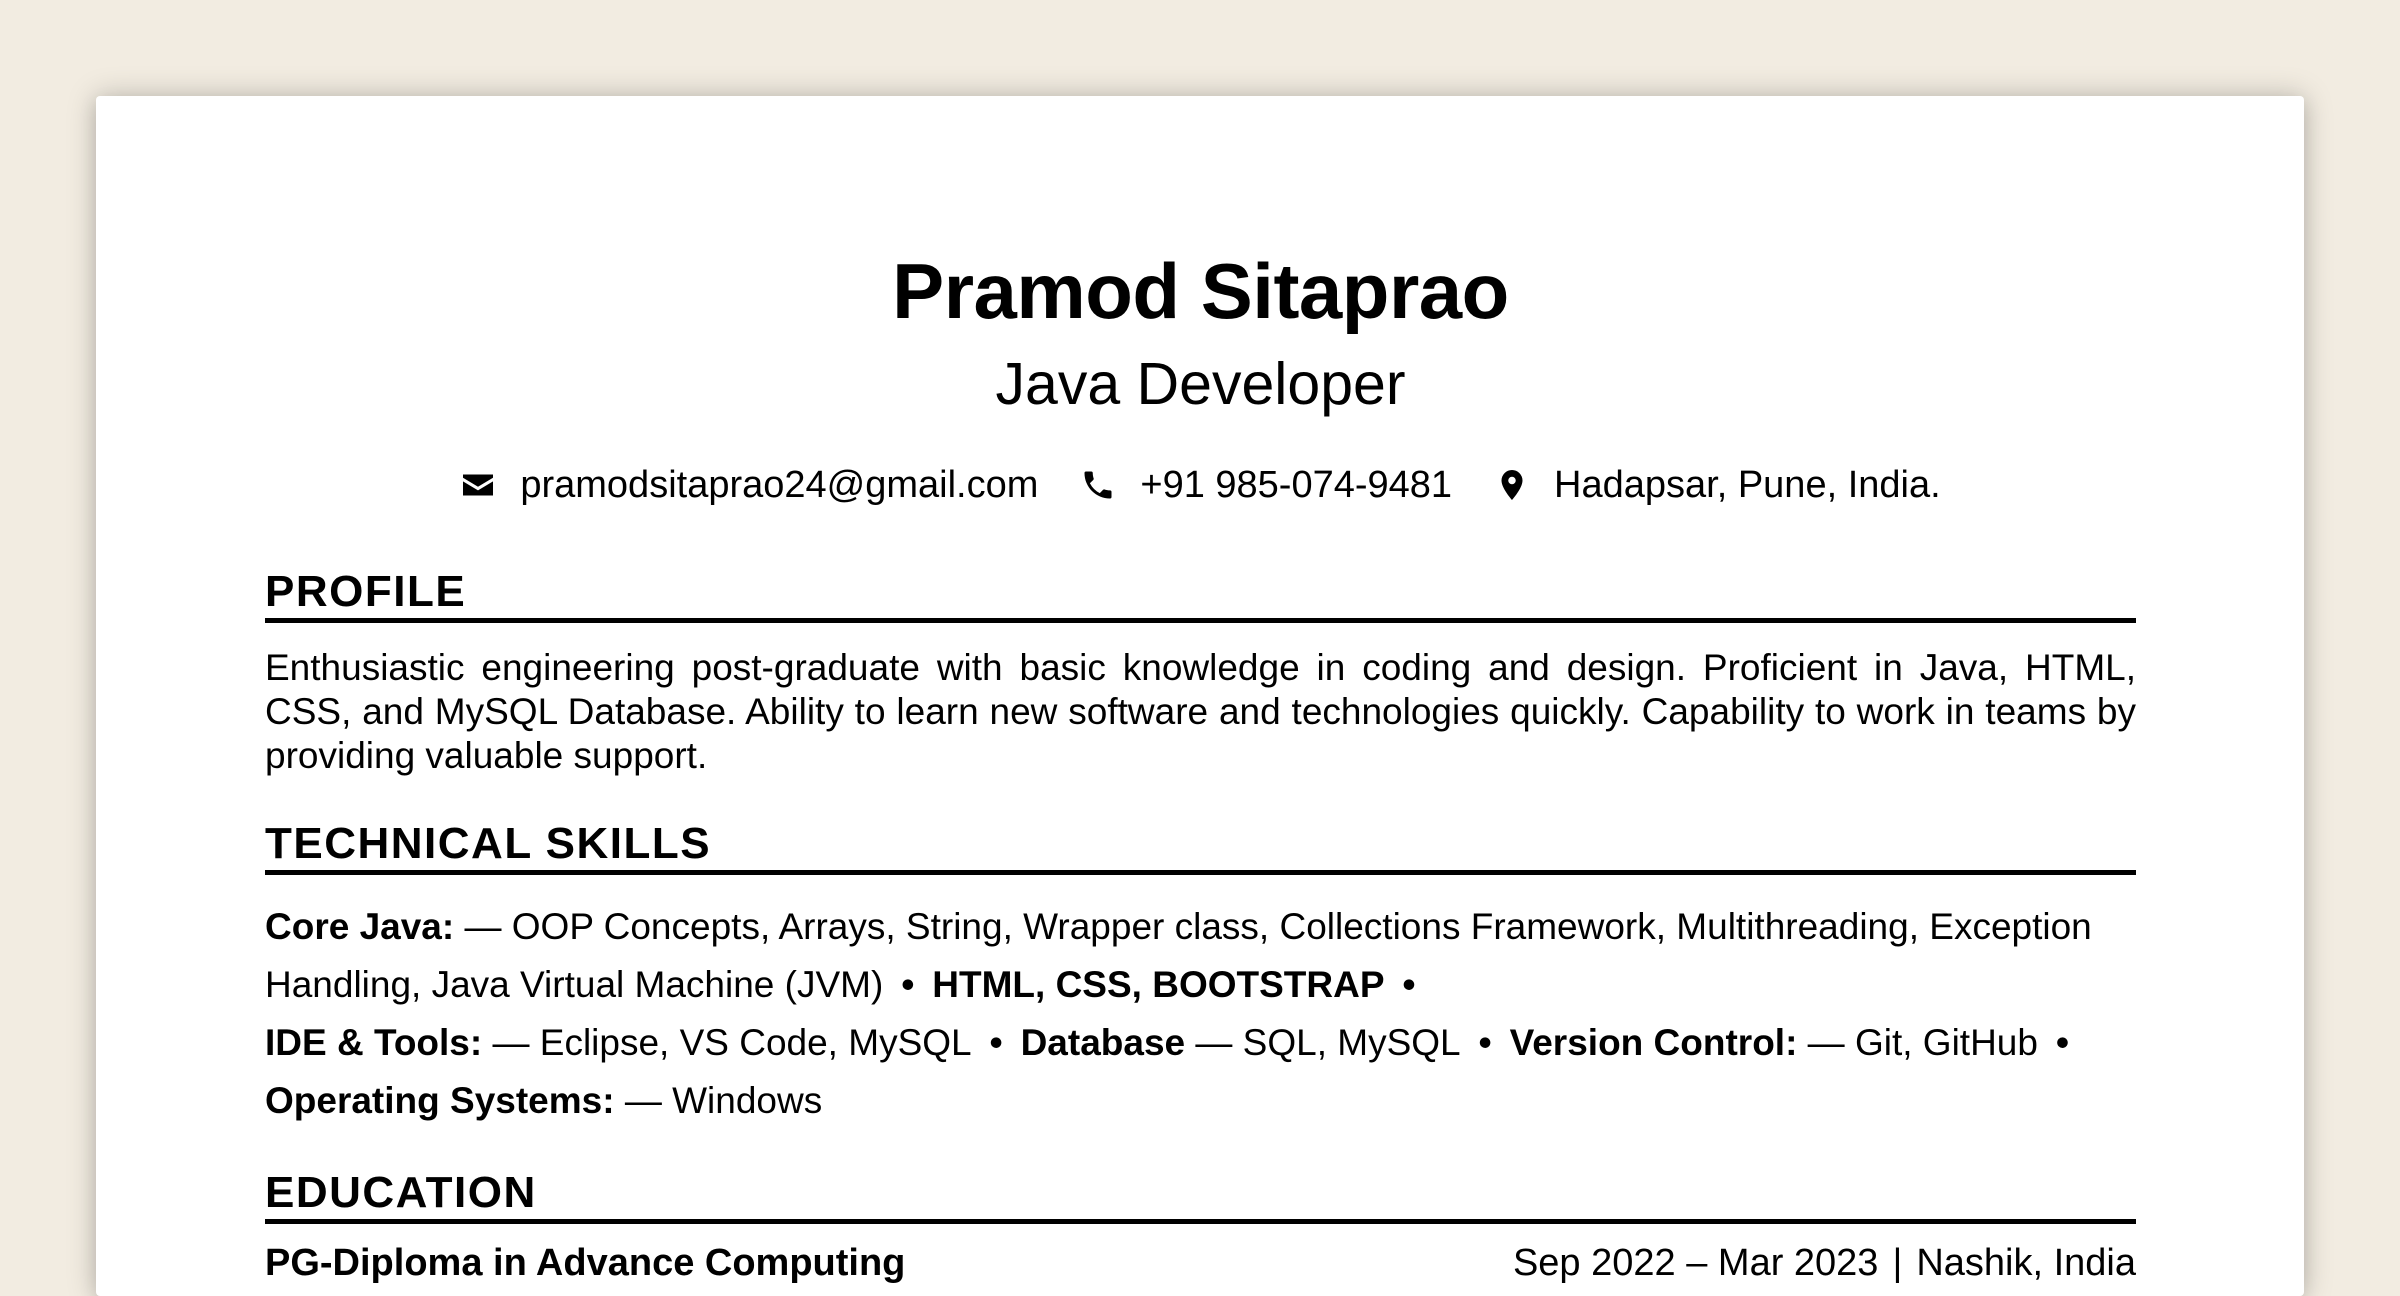  Describe the element at coordinates (2026, 1263) in the screenshot. I see `education-location: Nashik, India` at that location.